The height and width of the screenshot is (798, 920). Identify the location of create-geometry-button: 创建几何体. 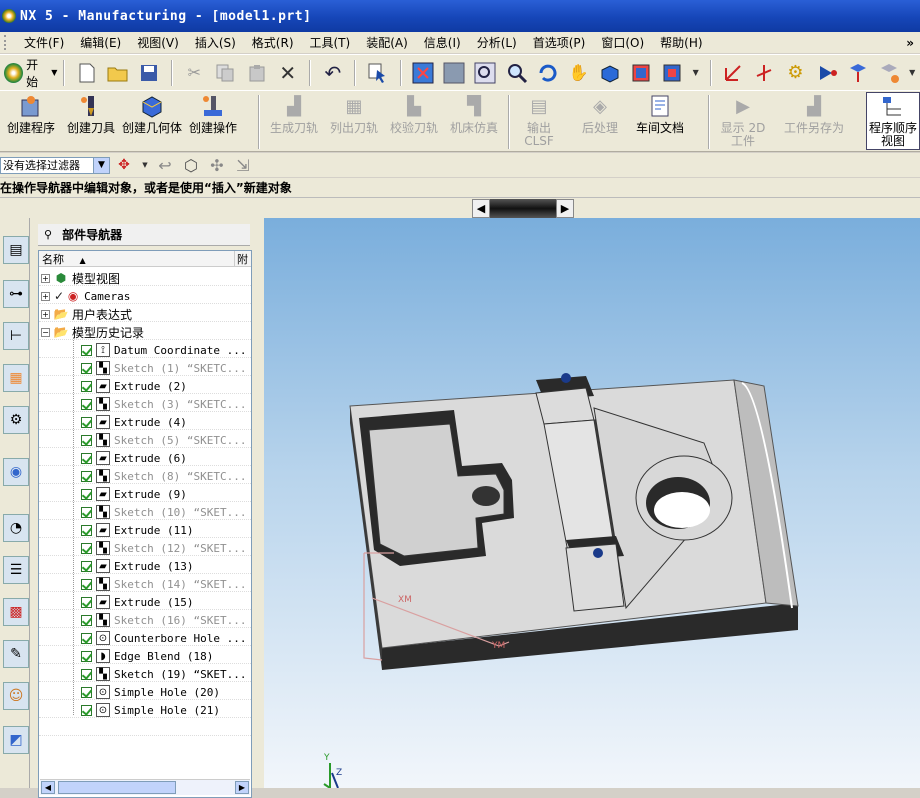
(152, 114).